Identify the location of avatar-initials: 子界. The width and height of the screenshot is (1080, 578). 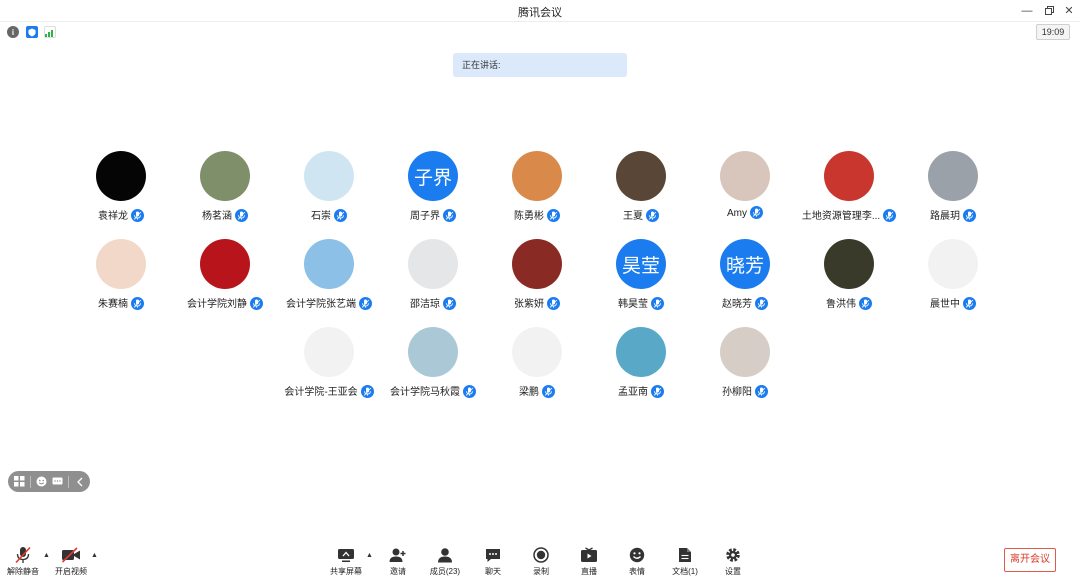
(432, 177).